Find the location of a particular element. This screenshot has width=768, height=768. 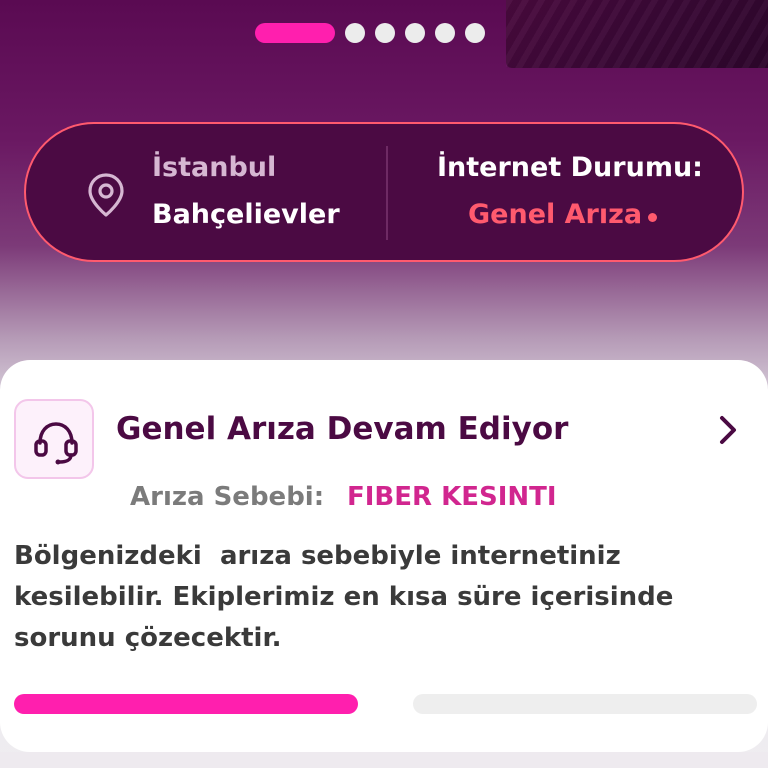

chevron-right-icon is located at coordinates (728, 430).